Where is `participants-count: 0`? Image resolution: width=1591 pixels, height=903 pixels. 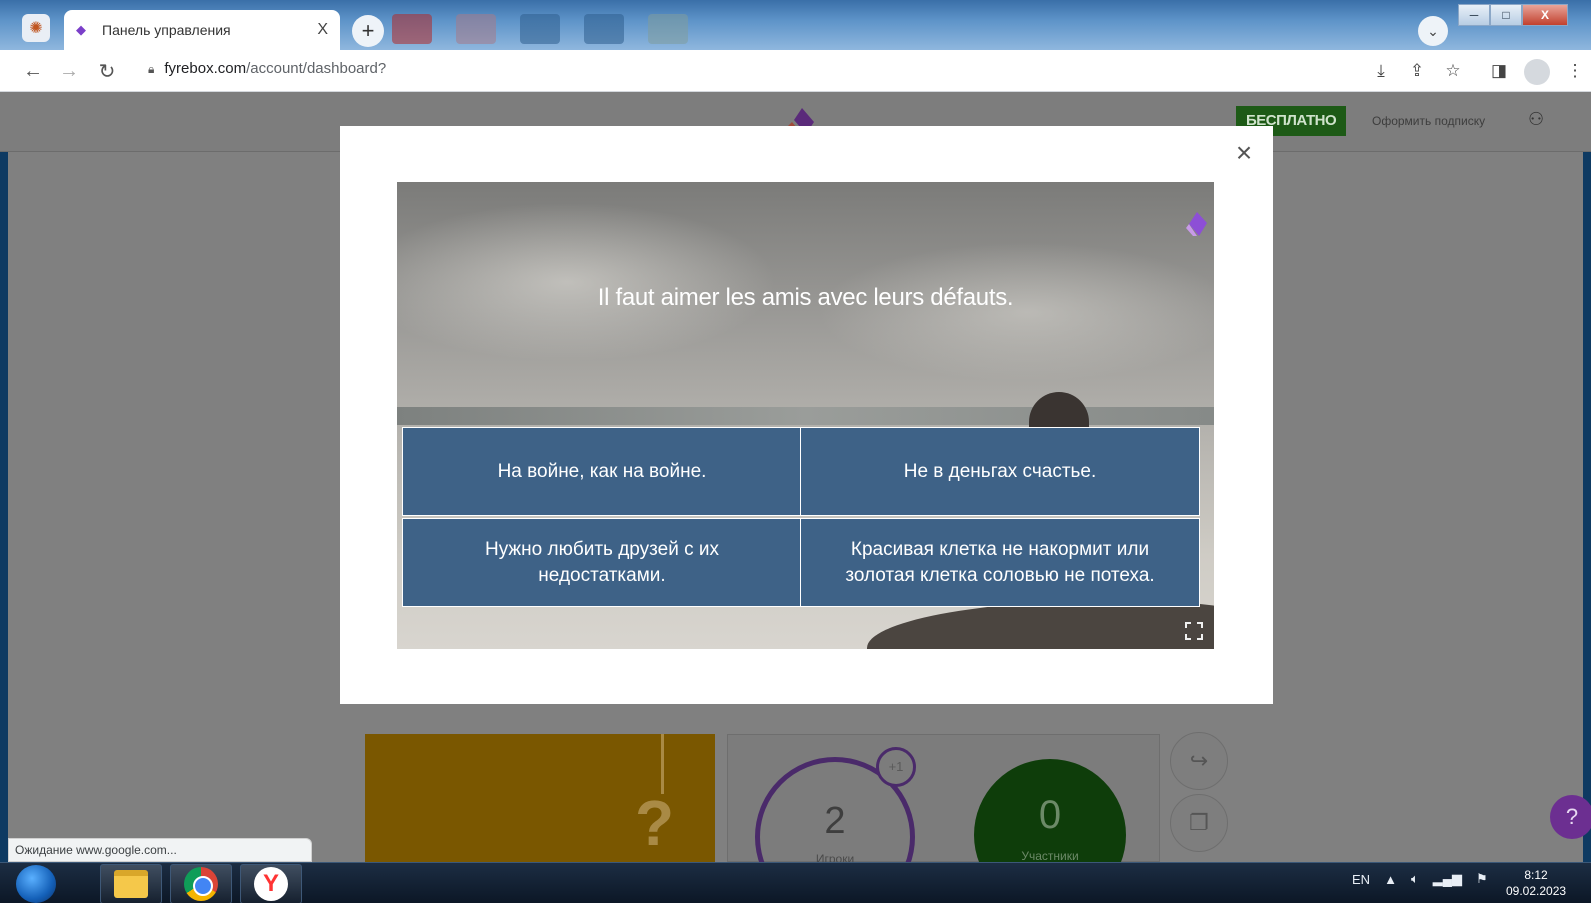
participants-count: 0 is located at coordinates (1050, 815).